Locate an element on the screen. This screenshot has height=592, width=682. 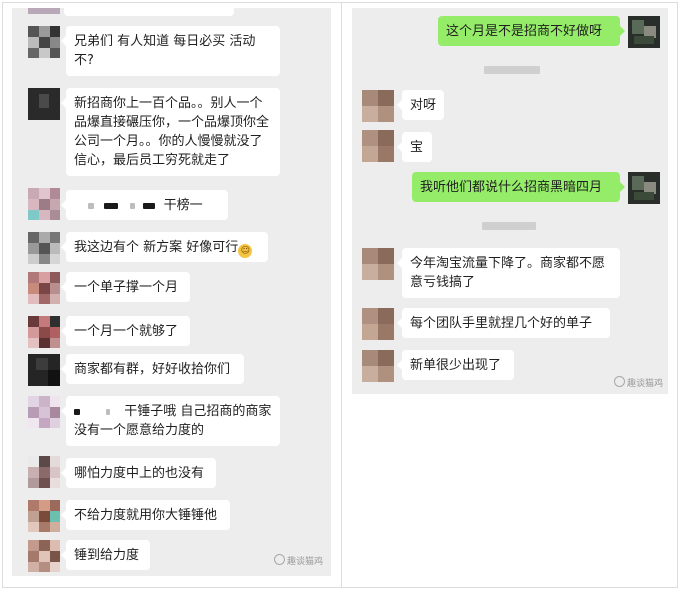
message-text: 今年淘宝流量下降了。商家都不愿意亏钱搞了 is located at coordinates (508, 273).